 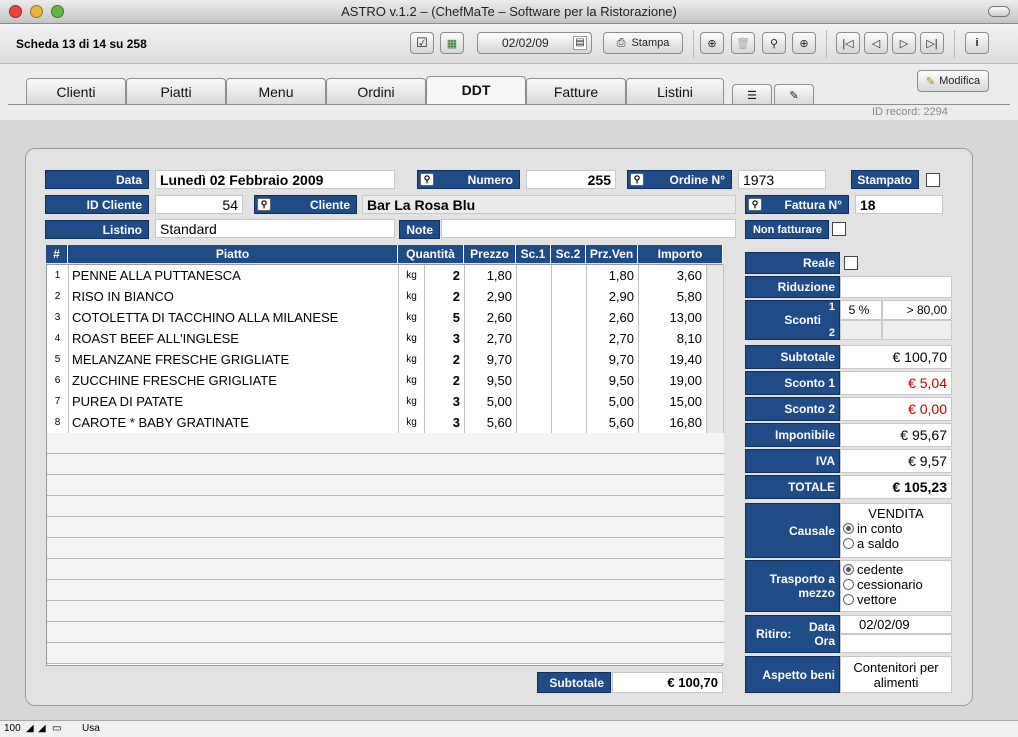 I want to click on riduzione-field, so click(x=896, y=287).